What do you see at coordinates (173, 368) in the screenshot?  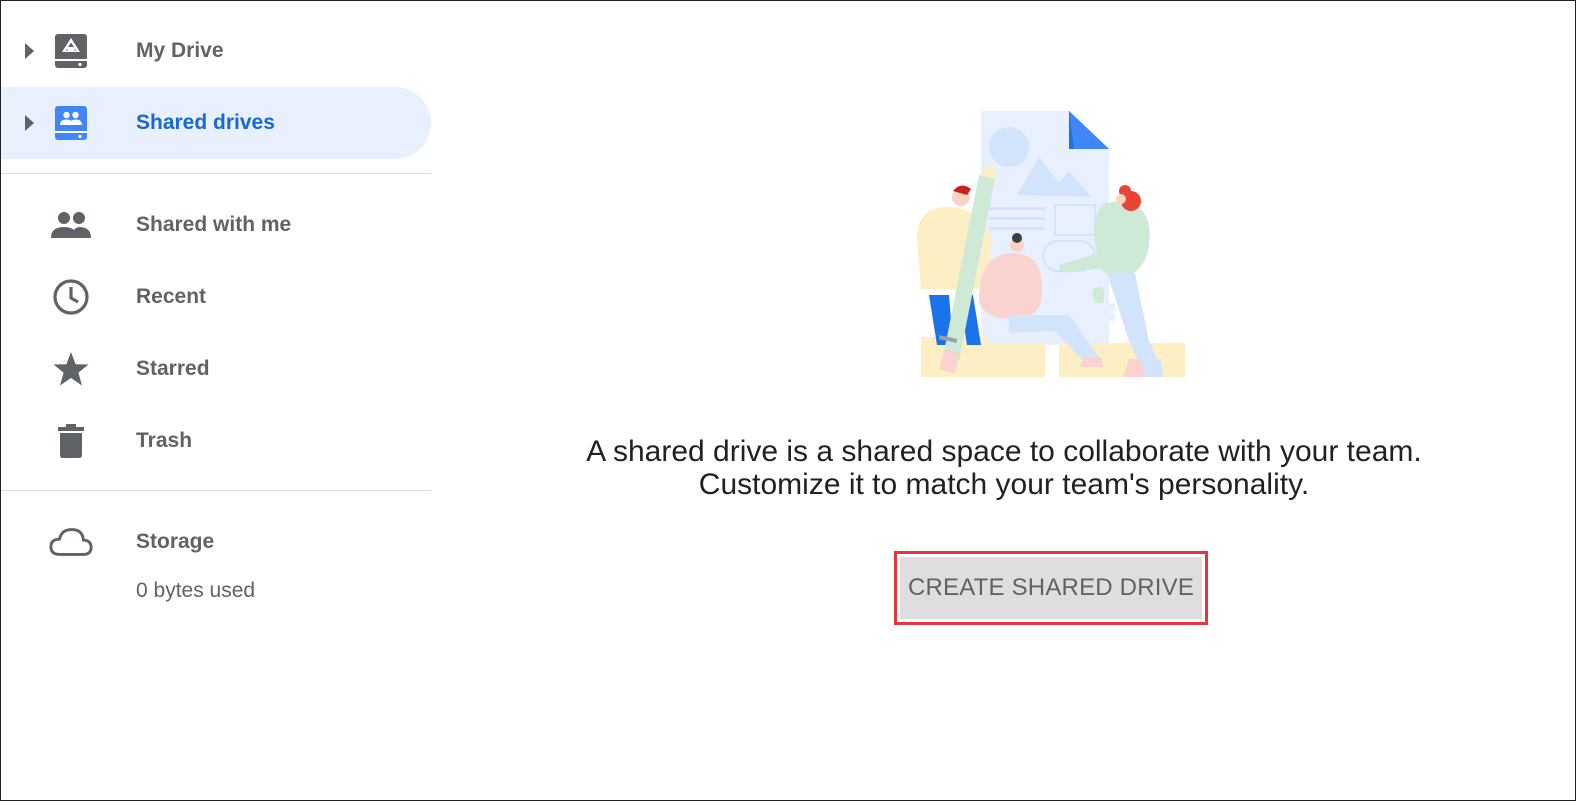 I see `sidebar-item-label: Starred` at bounding box center [173, 368].